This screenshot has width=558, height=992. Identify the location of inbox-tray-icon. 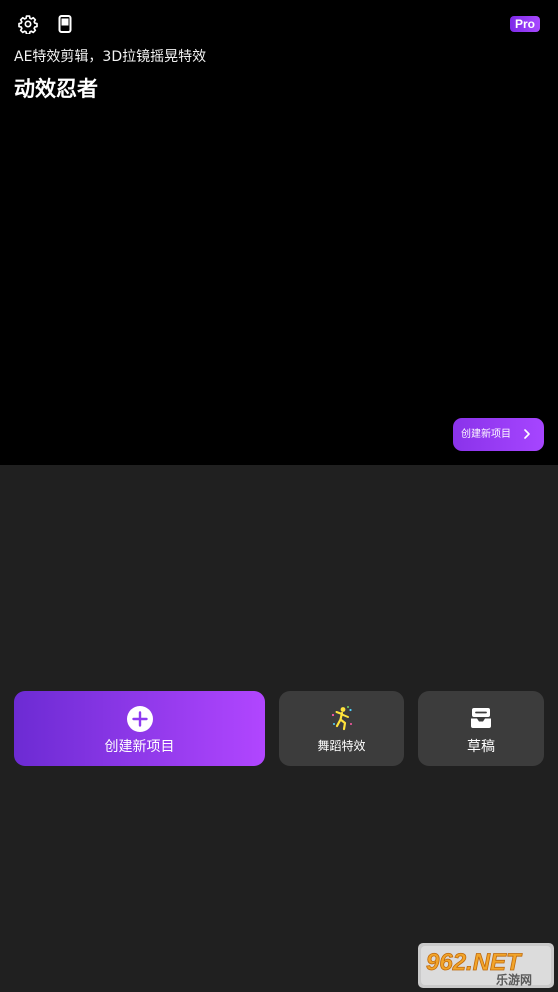
(481, 718).